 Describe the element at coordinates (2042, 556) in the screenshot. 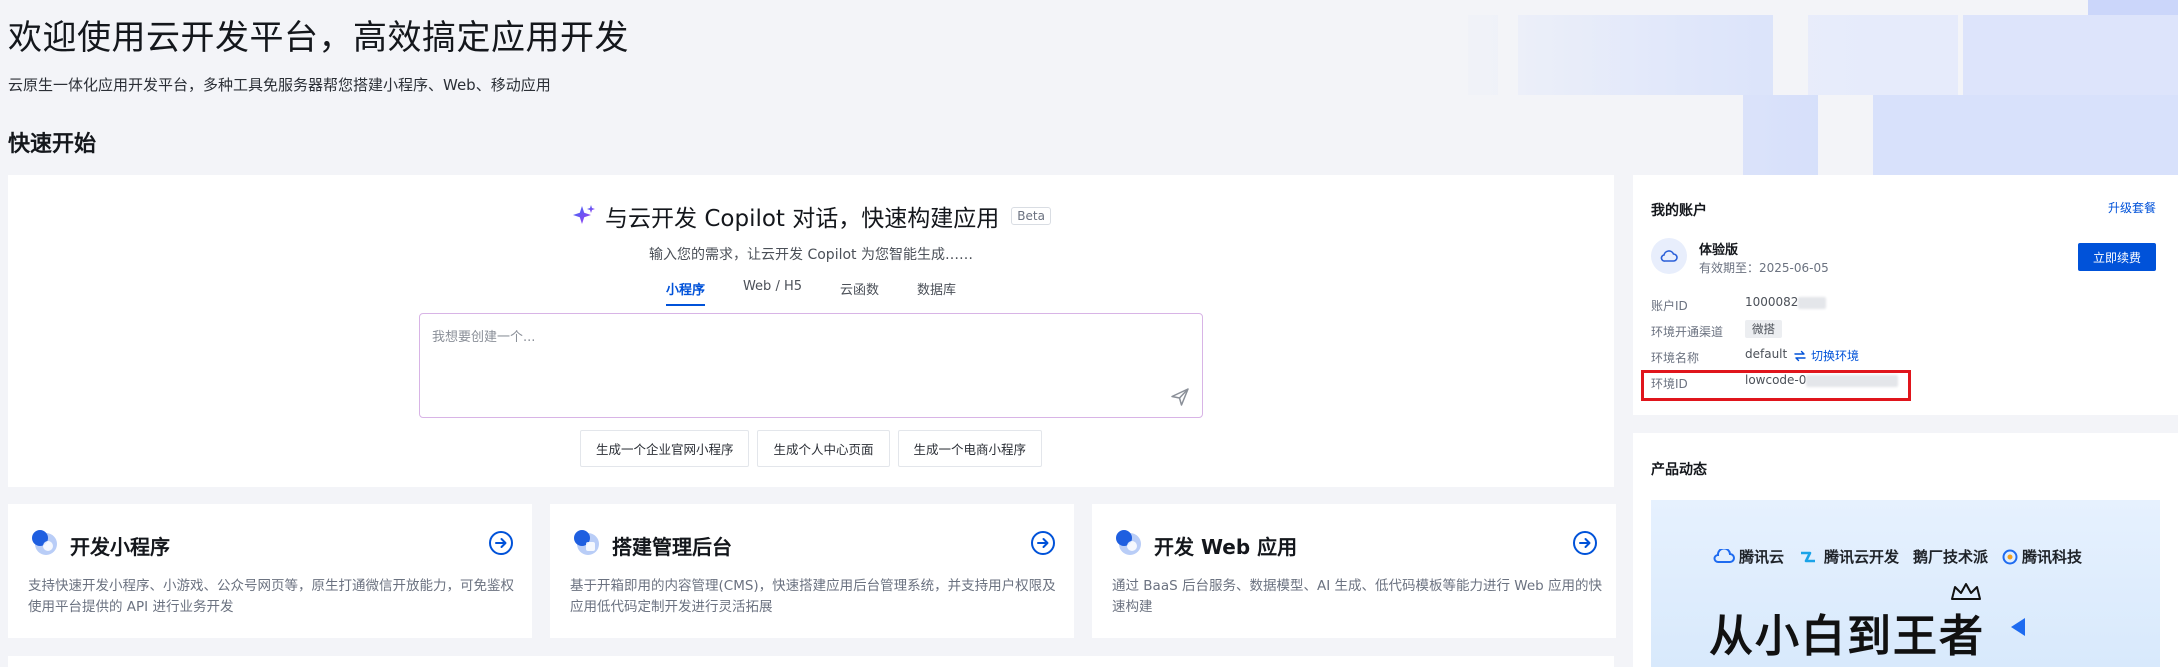

I see `brand-tencent-tech: 腾讯科技` at that location.